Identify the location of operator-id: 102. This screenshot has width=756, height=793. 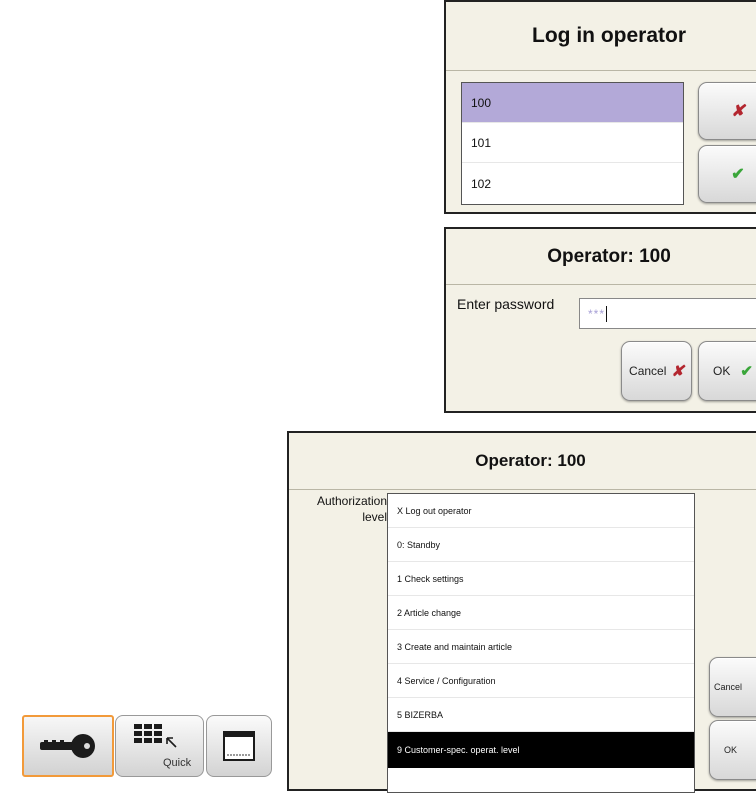
(481, 183).